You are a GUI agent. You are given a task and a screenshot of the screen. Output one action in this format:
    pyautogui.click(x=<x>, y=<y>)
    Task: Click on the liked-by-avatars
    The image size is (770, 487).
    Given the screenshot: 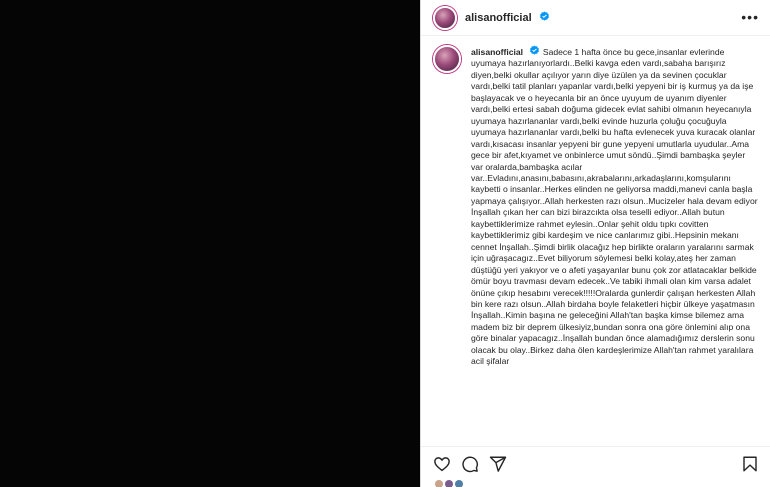 What is the action you would take?
    pyautogui.click(x=595, y=483)
    